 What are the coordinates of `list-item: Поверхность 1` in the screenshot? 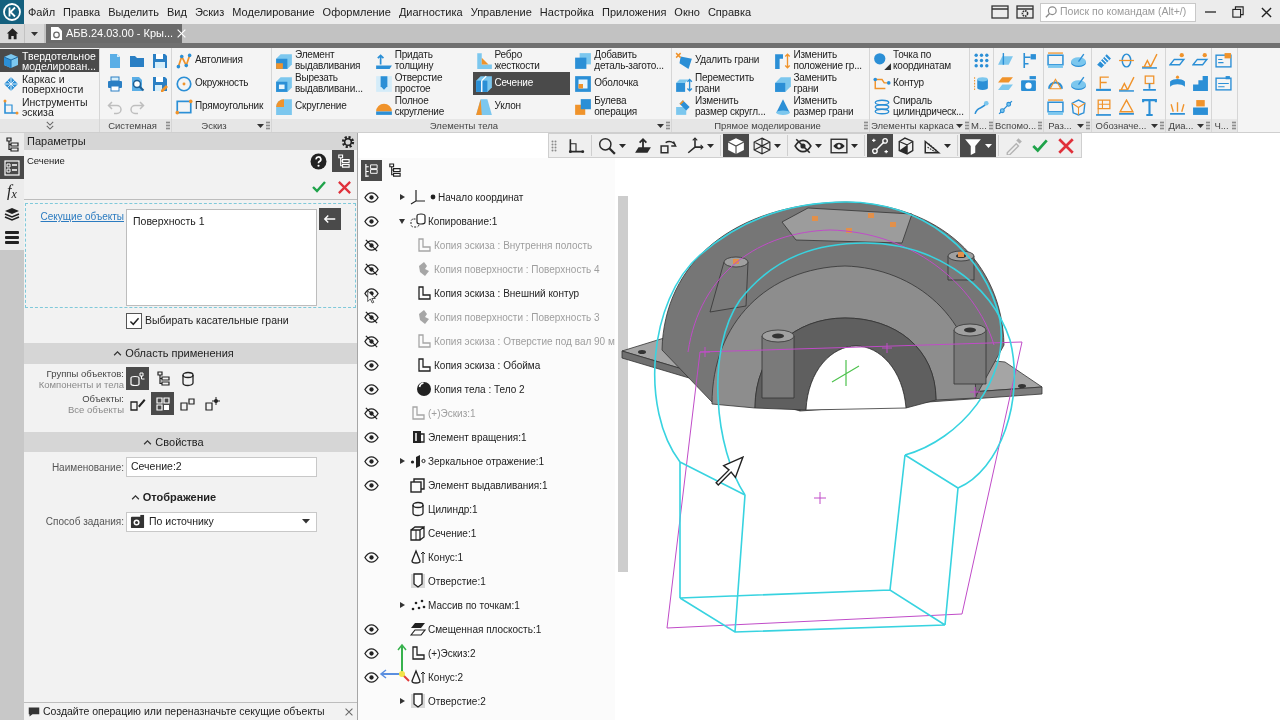 It's located at (169, 222).